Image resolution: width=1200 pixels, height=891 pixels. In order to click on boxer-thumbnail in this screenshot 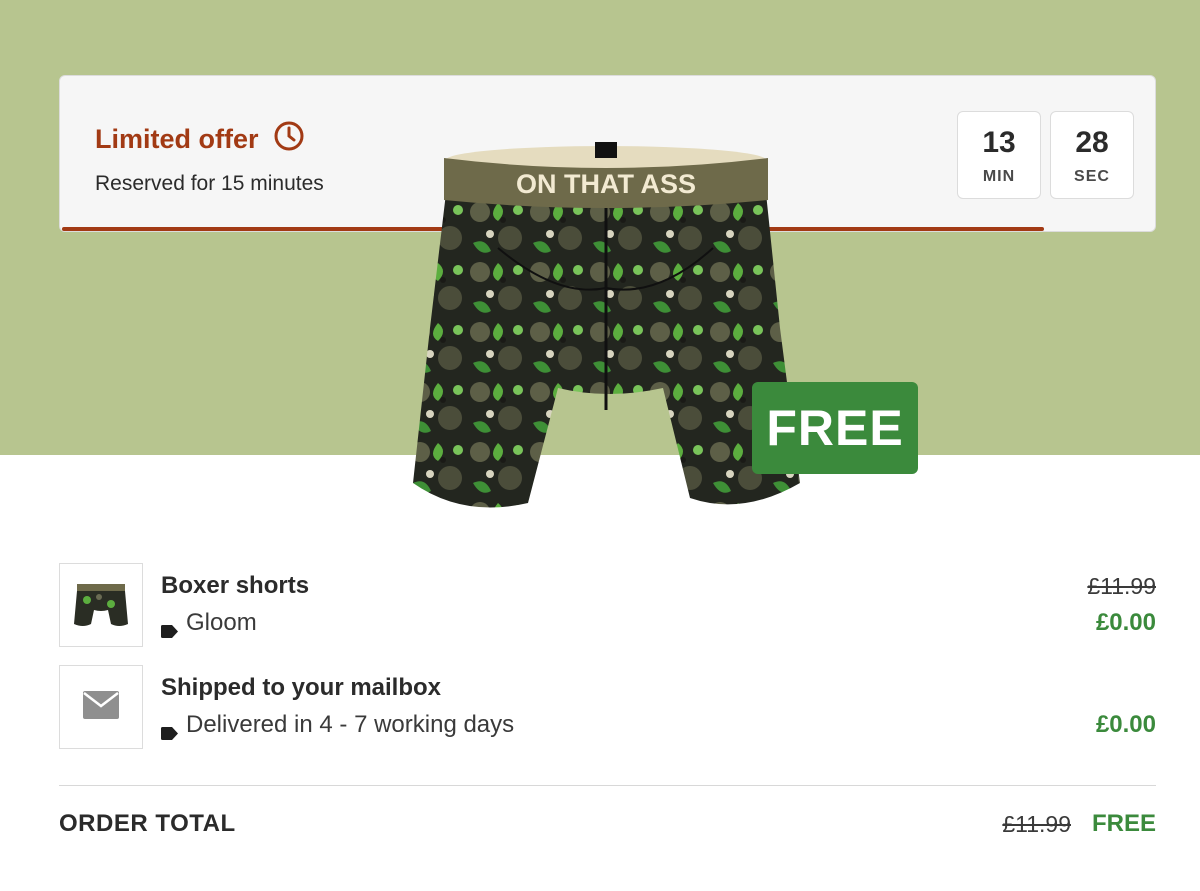, I will do `click(101, 605)`.